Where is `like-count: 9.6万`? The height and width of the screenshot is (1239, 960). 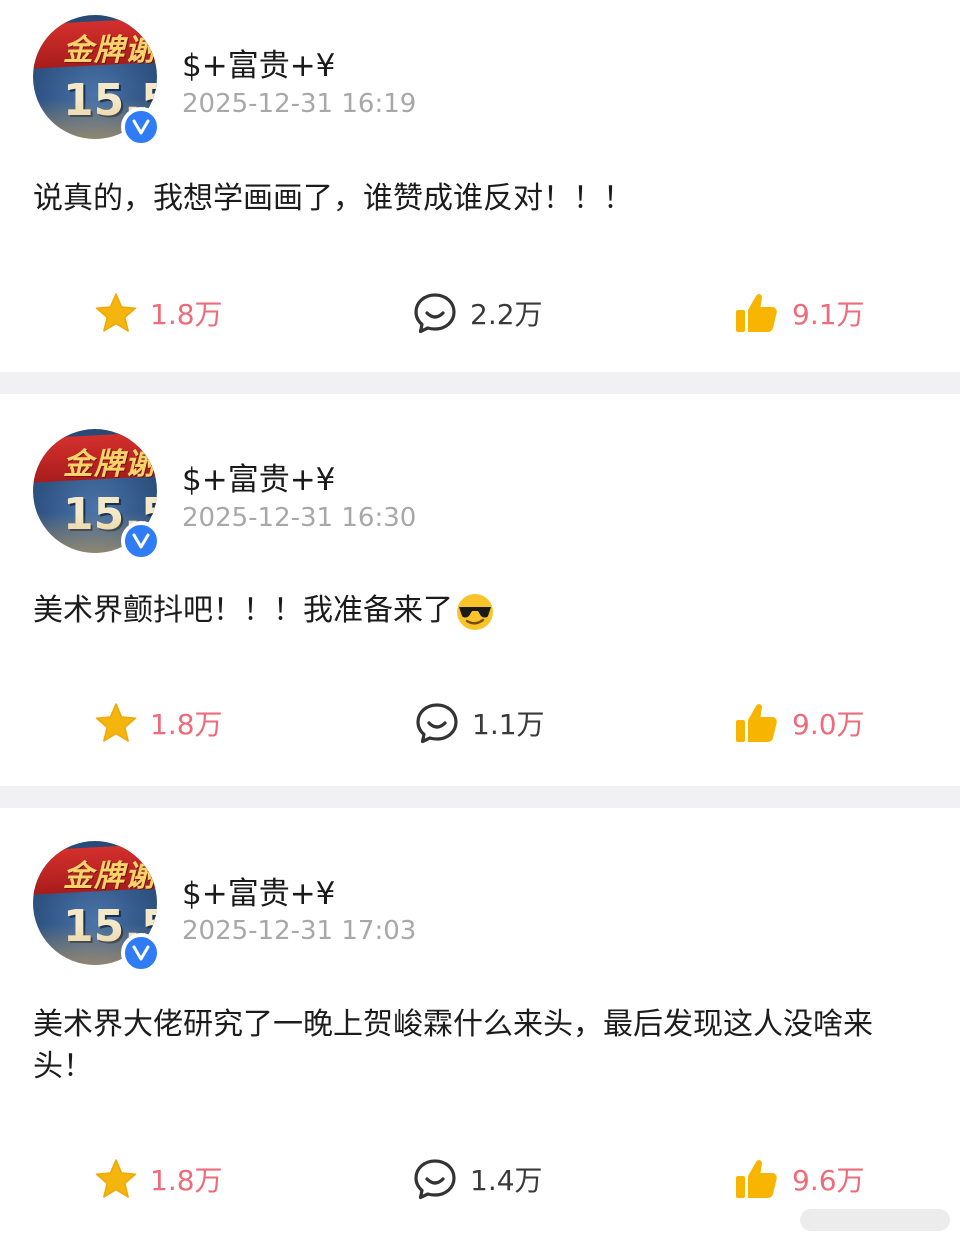
like-count: 9.6万 is located at coordinates (828, 1180).